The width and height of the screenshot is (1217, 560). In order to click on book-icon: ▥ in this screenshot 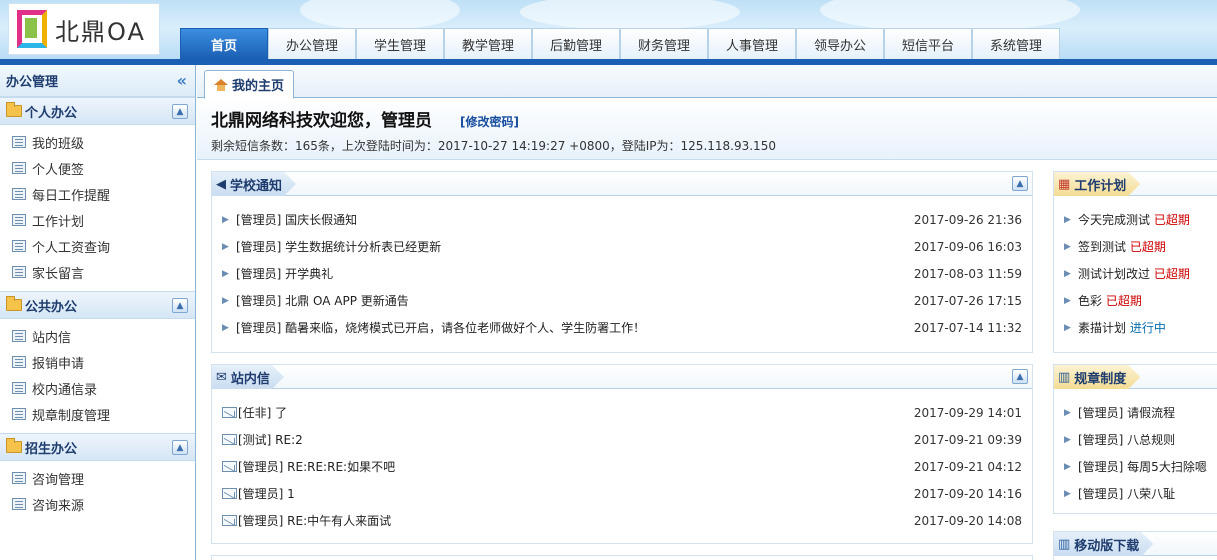, I will do `click(1064, 544)`.